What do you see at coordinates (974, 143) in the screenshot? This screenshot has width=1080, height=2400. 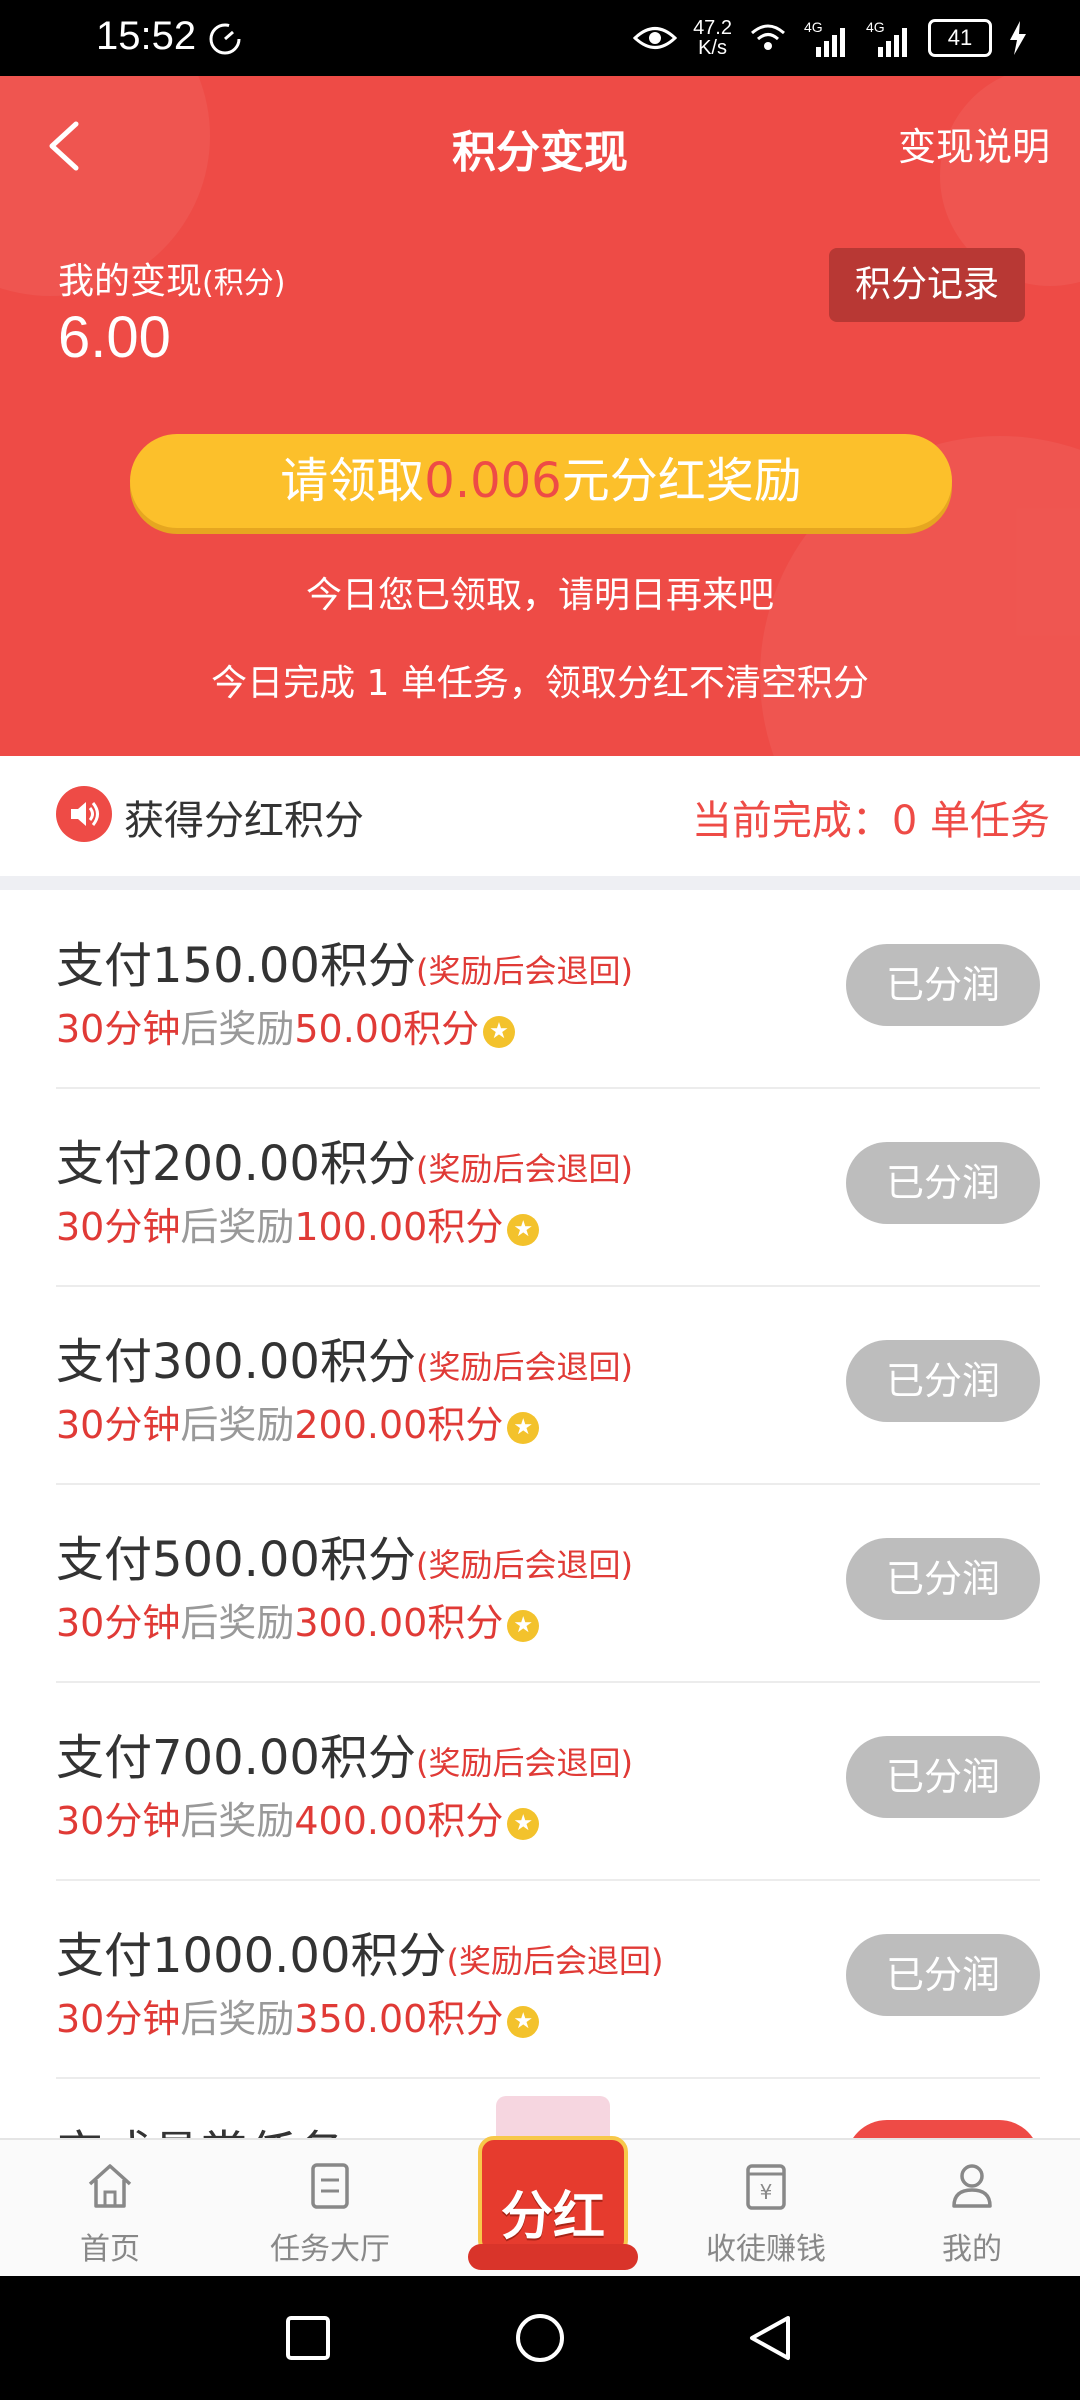 I see `redeem-instructions-link: 变现说明` at bounding box center [974, 143].